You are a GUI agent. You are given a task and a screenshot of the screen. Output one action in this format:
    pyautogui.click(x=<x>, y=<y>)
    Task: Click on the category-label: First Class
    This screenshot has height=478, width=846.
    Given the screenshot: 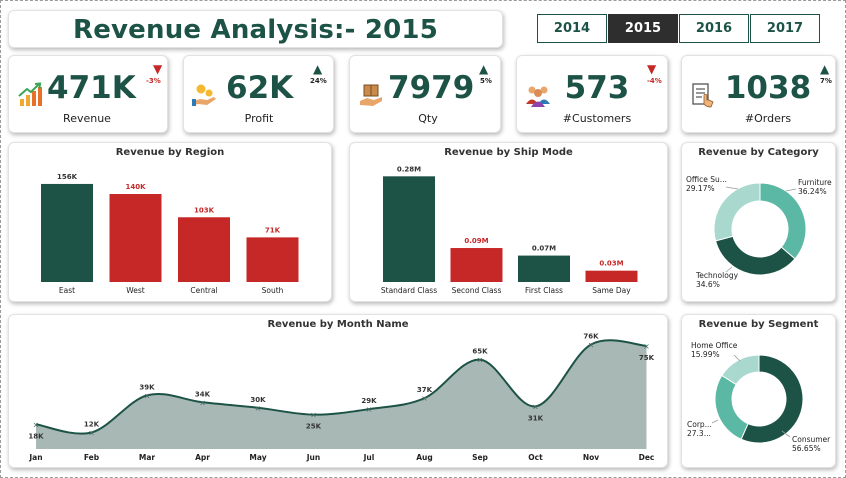 What is the action you would take?
    pyautogui.click(x=544, y=290)
    